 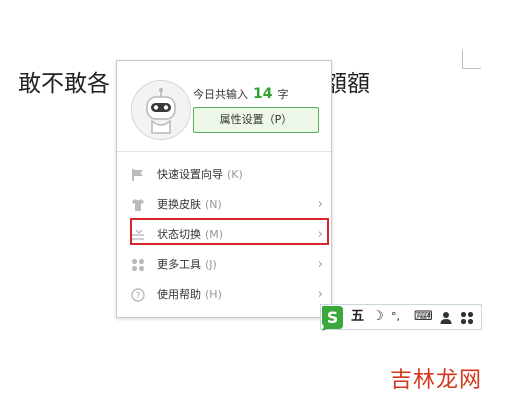 What do you see at coordinates (224, 295) in the screenshot?
I see `menu-item-help: ? 使用帮助 (H) ›` at bounding box center [224, 295].